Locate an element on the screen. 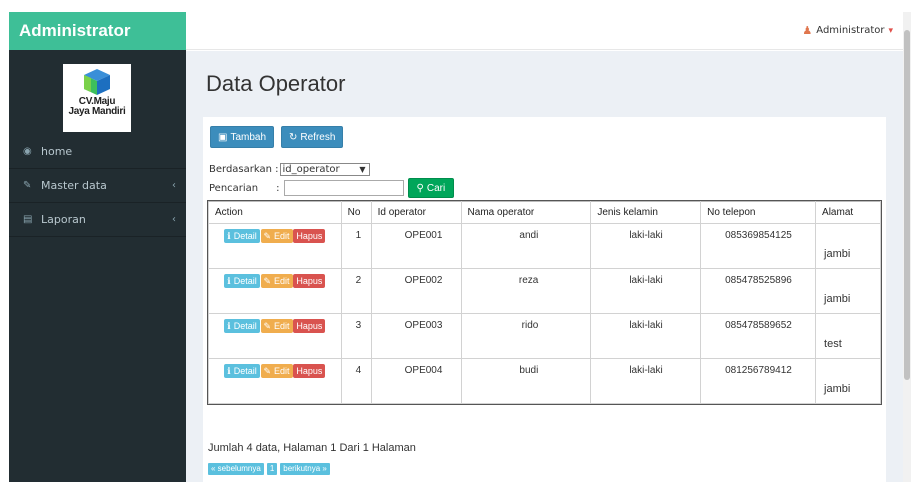 The image size is (911, 482). cell-telepon: 085369854125 is located at coordinates (758, 246).